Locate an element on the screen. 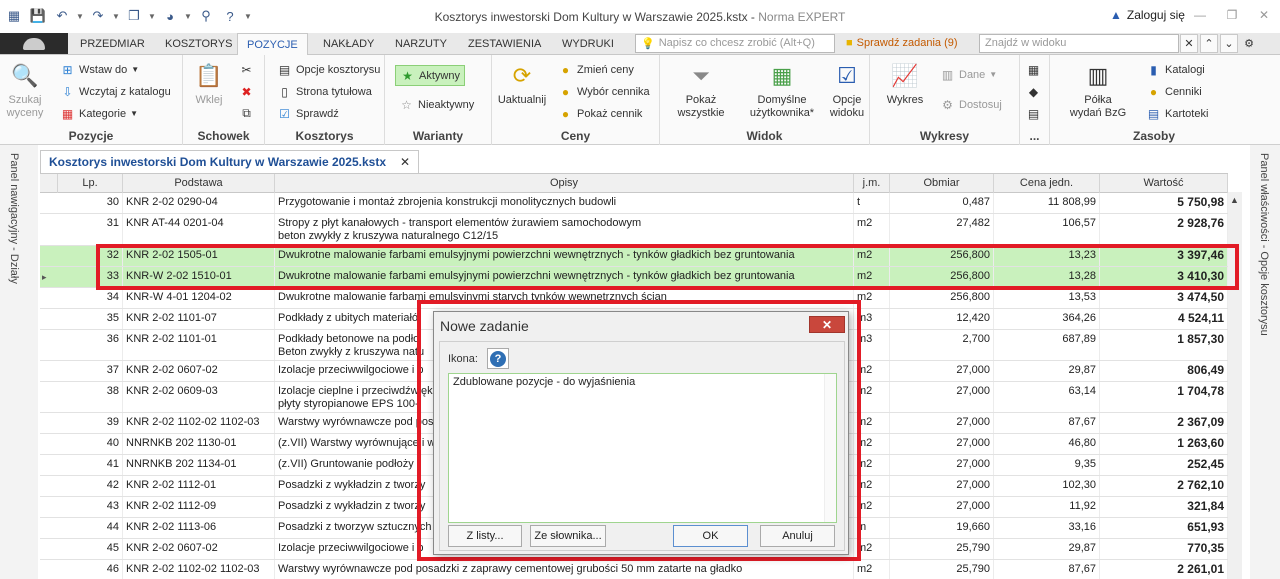  misc-button-2: ◆ is located at coordinates (1033, 91).